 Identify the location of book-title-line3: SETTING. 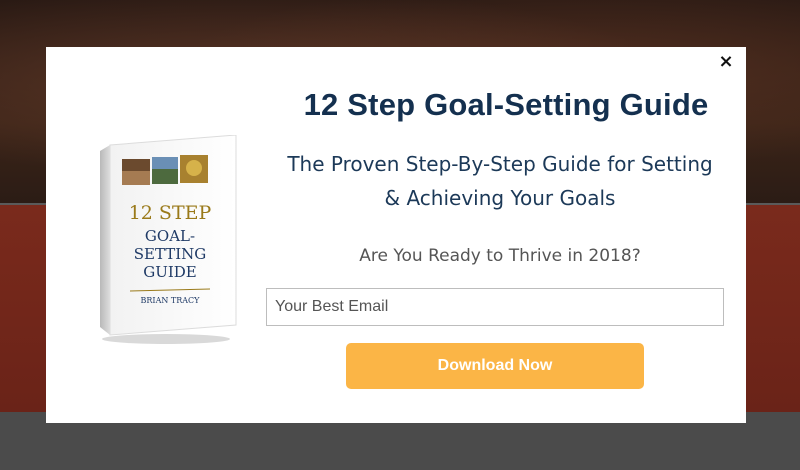
(170, 254).